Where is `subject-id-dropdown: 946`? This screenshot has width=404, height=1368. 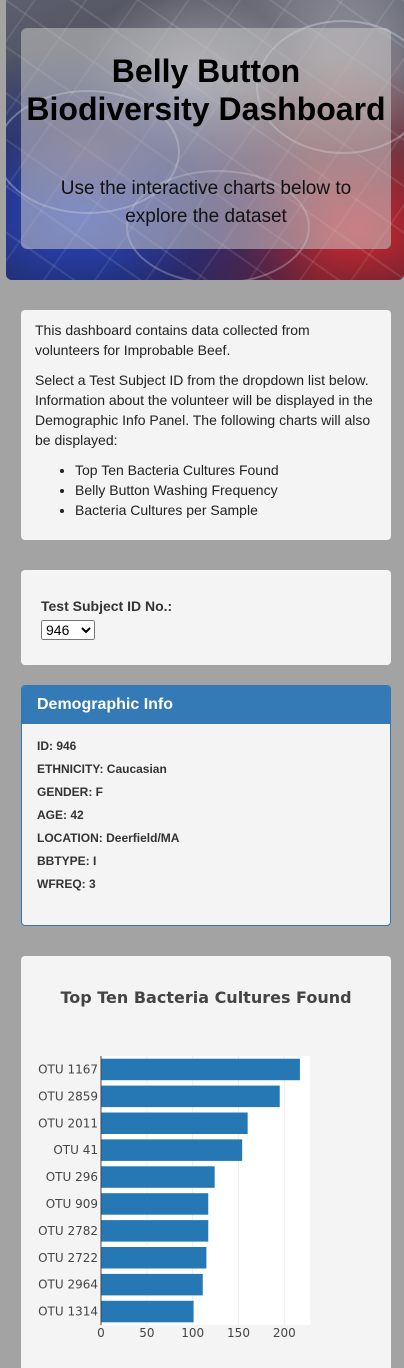
subject-id-dropdown: 946 is located at coordinates (68, 630).